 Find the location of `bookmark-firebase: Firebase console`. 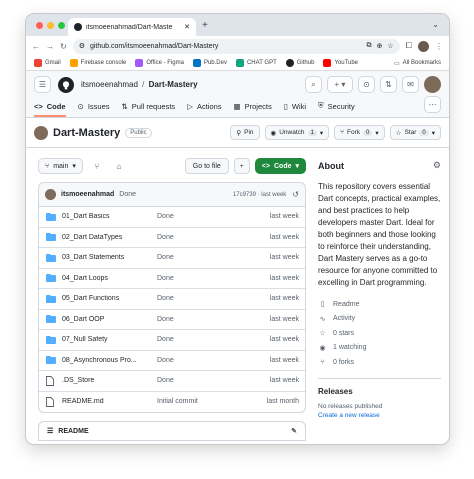

bookmark-firebase: Firebase console is located at coordinates (97, 63).